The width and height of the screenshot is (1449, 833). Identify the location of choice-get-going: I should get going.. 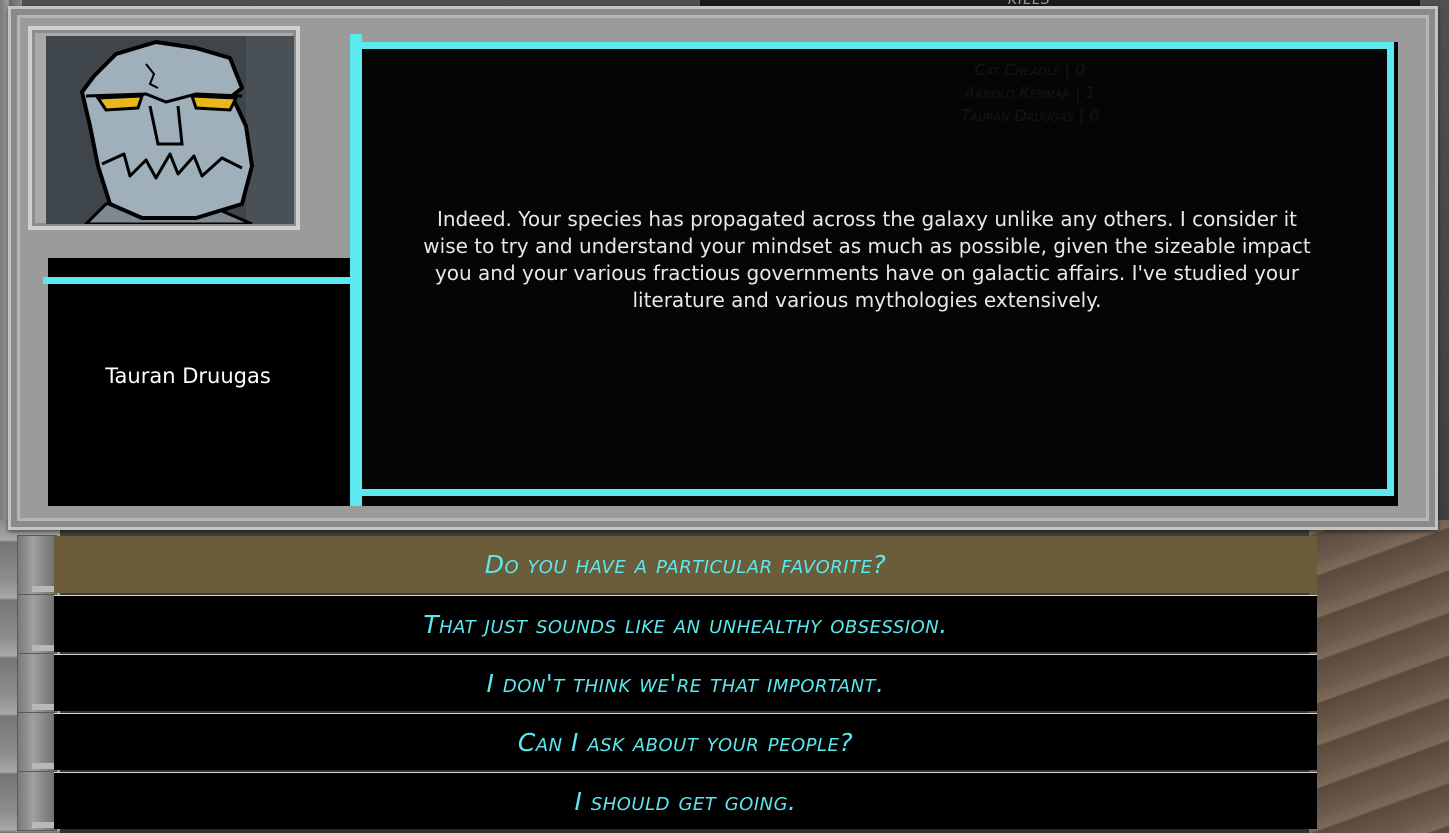
(685, 800).